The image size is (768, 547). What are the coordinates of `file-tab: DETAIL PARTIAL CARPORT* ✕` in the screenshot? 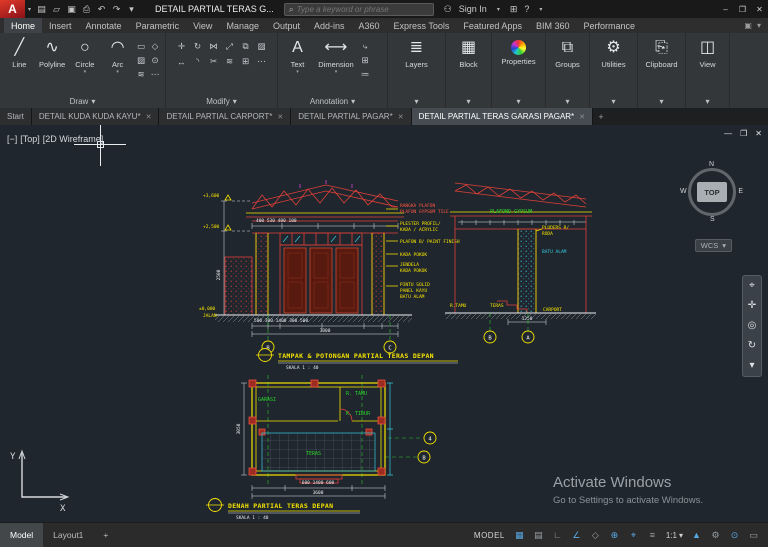 It's located at (225, 116).